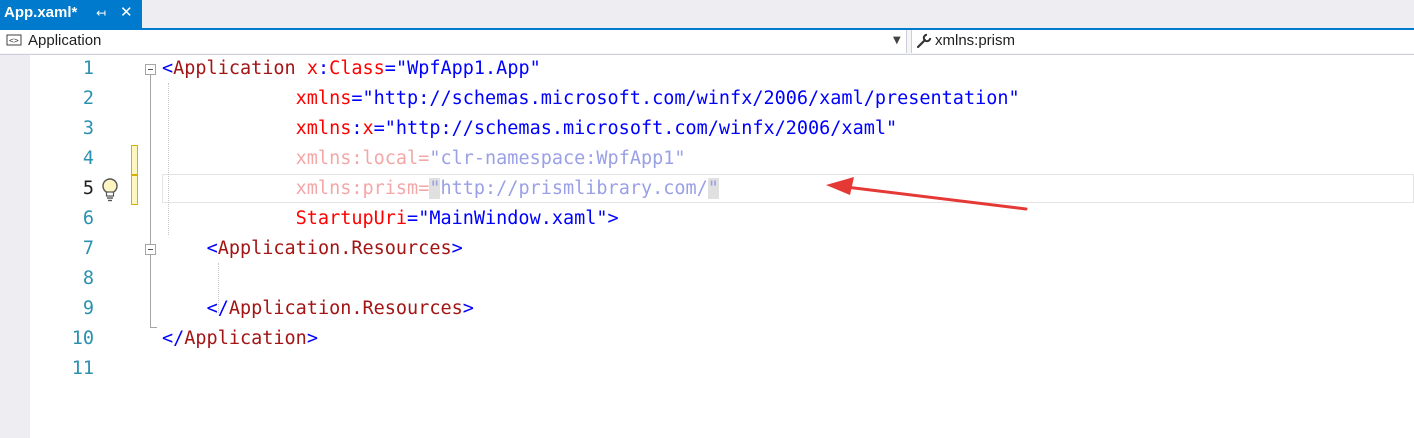 Image resolution: width=1414 pixels, height=438 pixels. I want to click on navigation-bar: <> Application ▼ xmlns:prism, so click(707, 42).